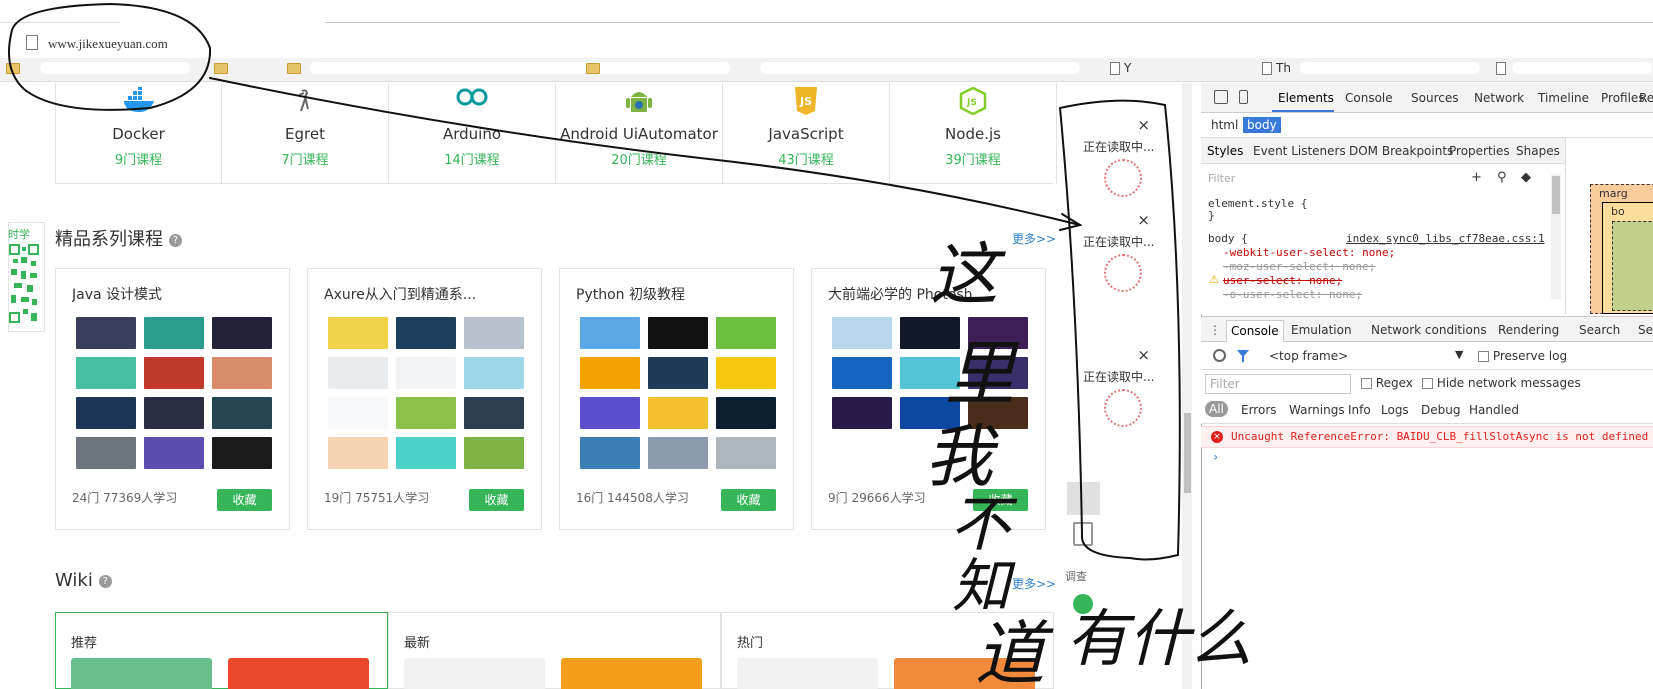 The image size is (1653, 689). I want to click on level-debug: Debug, so click(1440, 410).